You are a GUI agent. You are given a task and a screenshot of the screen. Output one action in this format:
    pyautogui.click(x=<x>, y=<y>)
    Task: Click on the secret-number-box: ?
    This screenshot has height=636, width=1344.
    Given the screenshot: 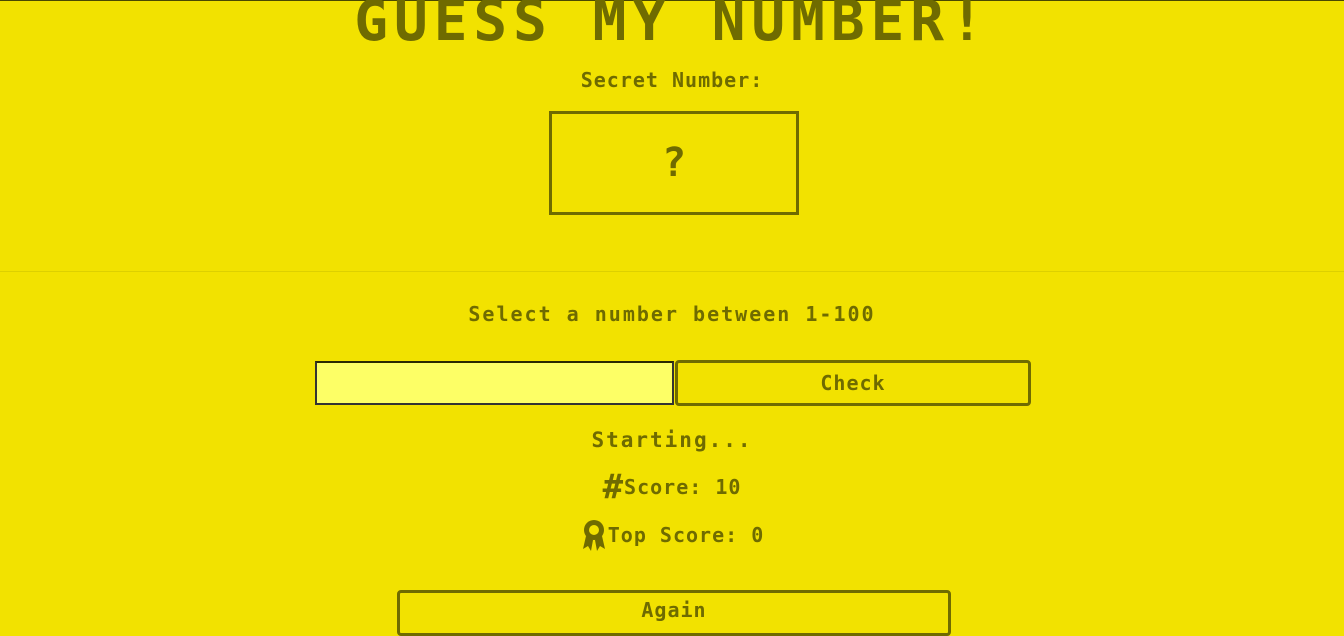 What is the action you would take?
    pyautogui.click(x=674, y=163)
    